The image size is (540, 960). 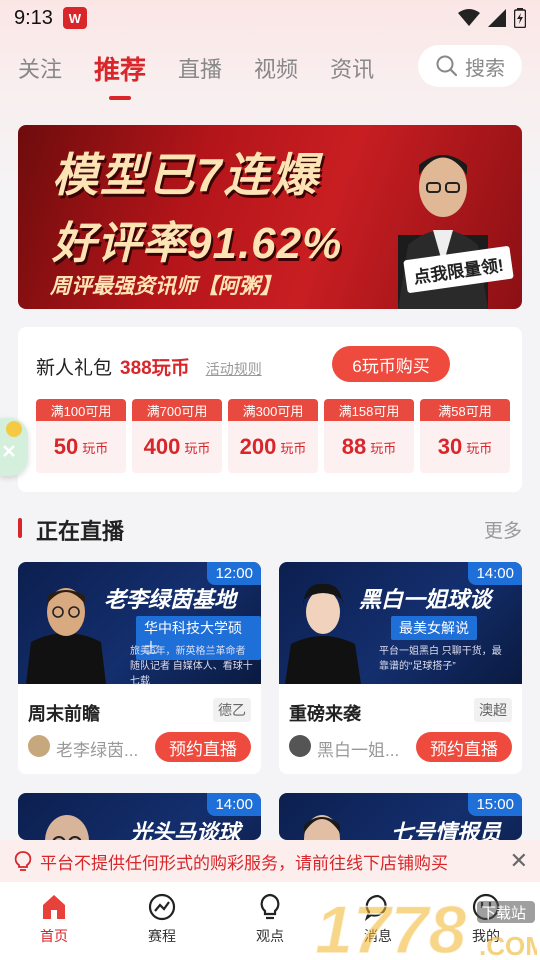 What do you see at coordinates (469, 17) in the screenshot?
I see `wifi-icon` at bounding box center [469, 17].